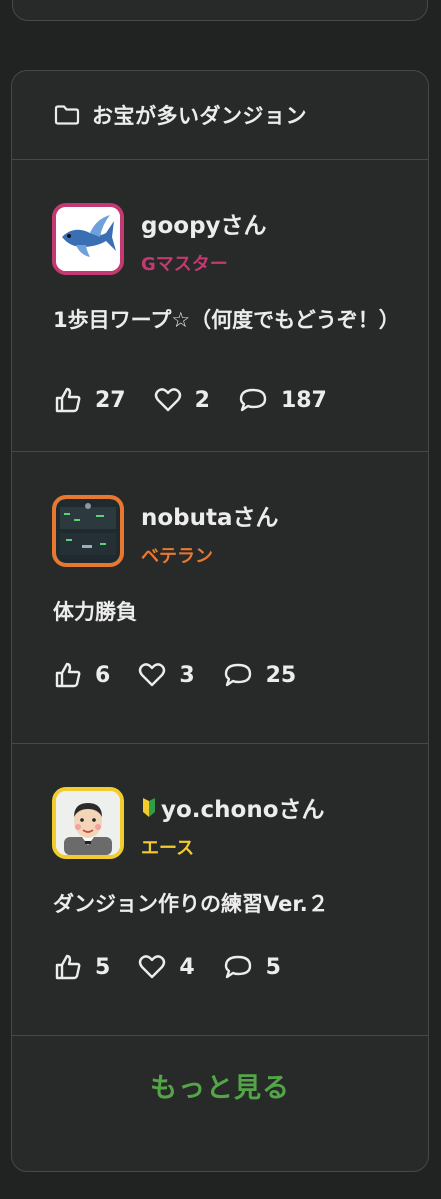  What do you see at coordinates (149, 807) in the screenshot?
I see `beginner-mark-icon` at bounding box center [149, 807].